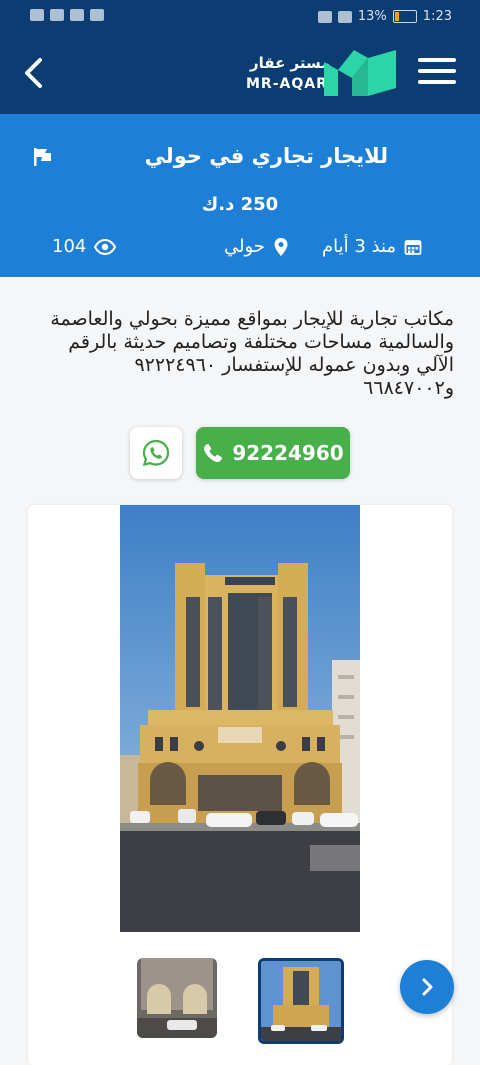 This screenshot has width=480, height=1065. Describe the element at coordinates (37, 15) in the screenshot. I see `notification-icon` at that location.